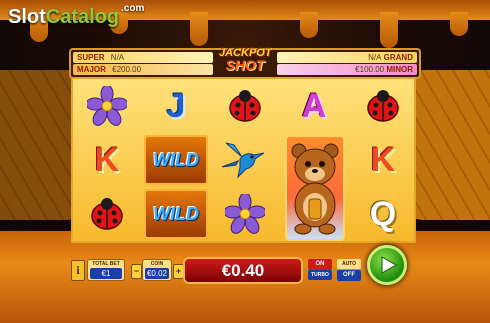 The height and width of the screenshot is (323, 490). Describe the element at coordinates (133, 8) in the screenshot. I see `logo-com-text: .com` at that location.